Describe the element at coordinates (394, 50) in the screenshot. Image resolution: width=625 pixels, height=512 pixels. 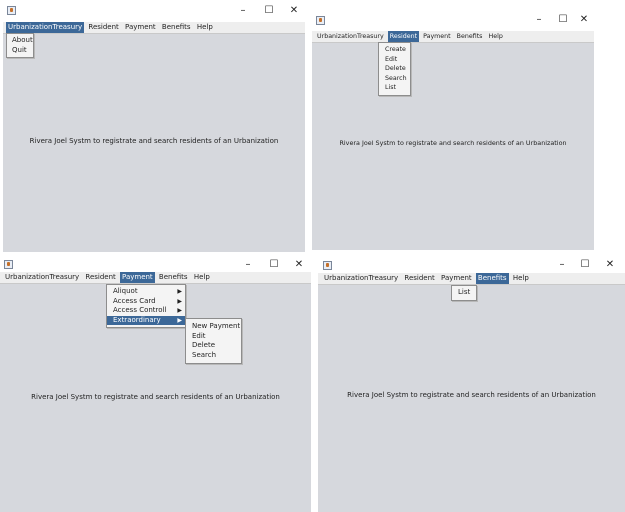
I see `menu-item-create: Create` at that location.